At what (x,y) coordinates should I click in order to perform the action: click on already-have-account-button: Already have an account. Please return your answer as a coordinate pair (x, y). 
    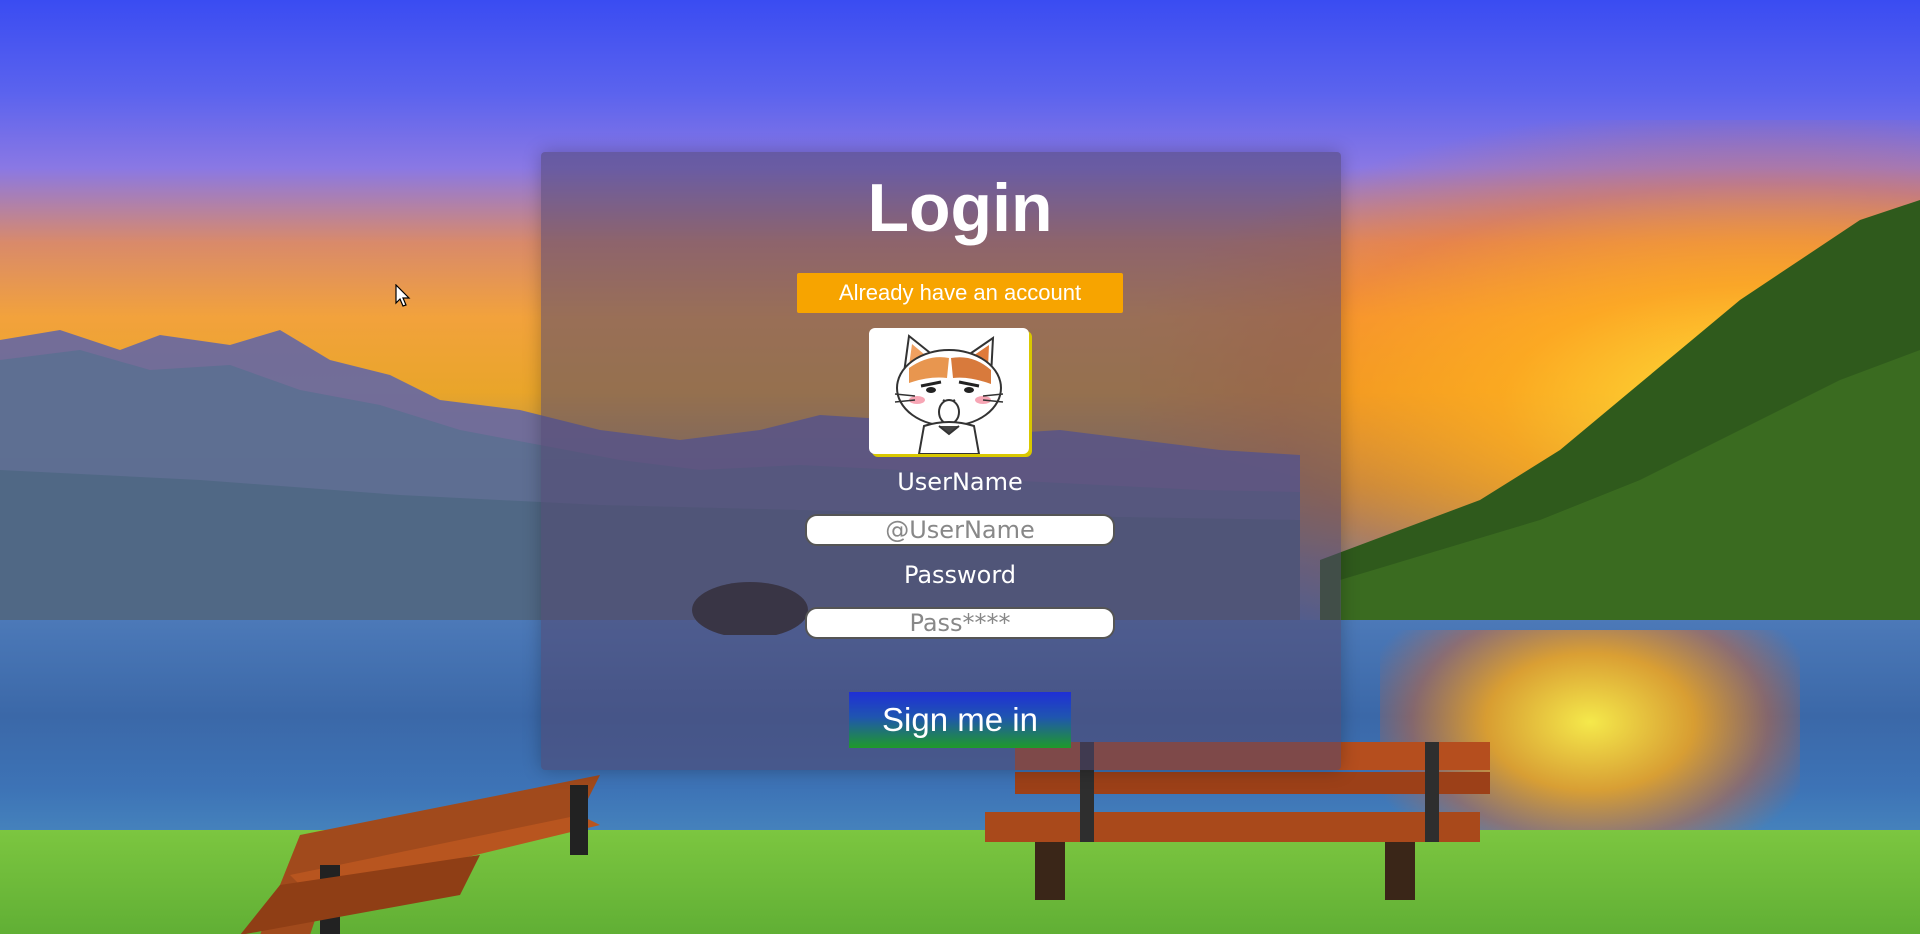
    Looking at the image, I should click on (960, 293).